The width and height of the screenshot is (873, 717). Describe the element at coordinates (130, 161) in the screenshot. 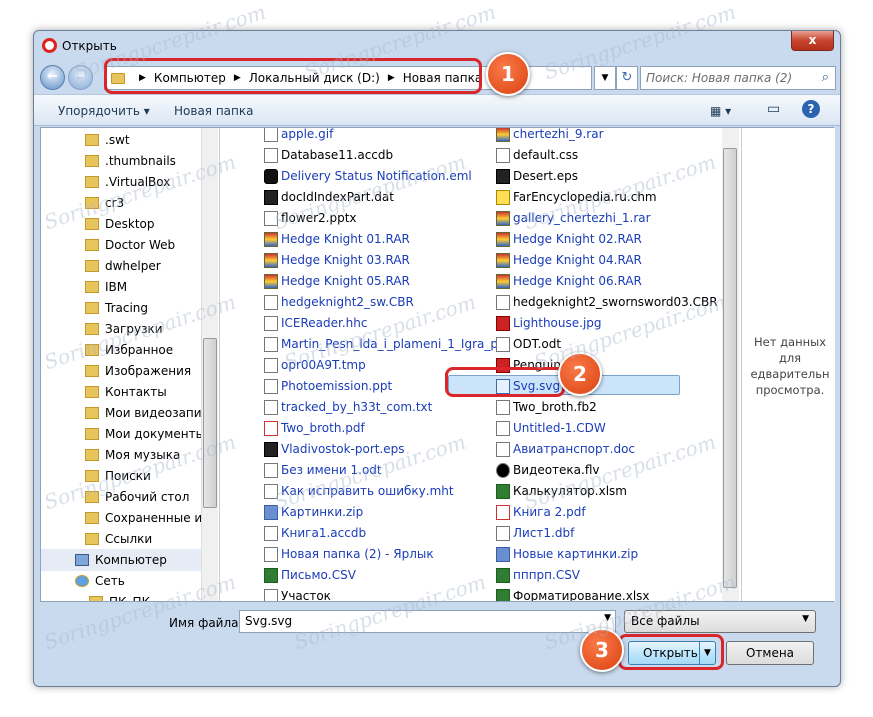

I see `tree-item: .thumbnails` at that location.